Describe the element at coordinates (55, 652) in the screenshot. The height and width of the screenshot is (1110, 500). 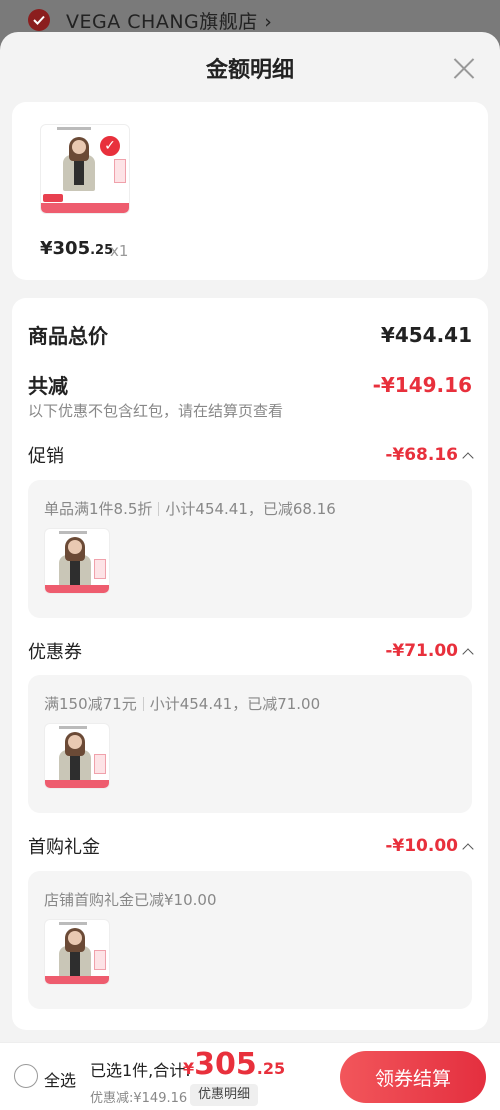
I see `coupon-label: 优惠券` at that location.